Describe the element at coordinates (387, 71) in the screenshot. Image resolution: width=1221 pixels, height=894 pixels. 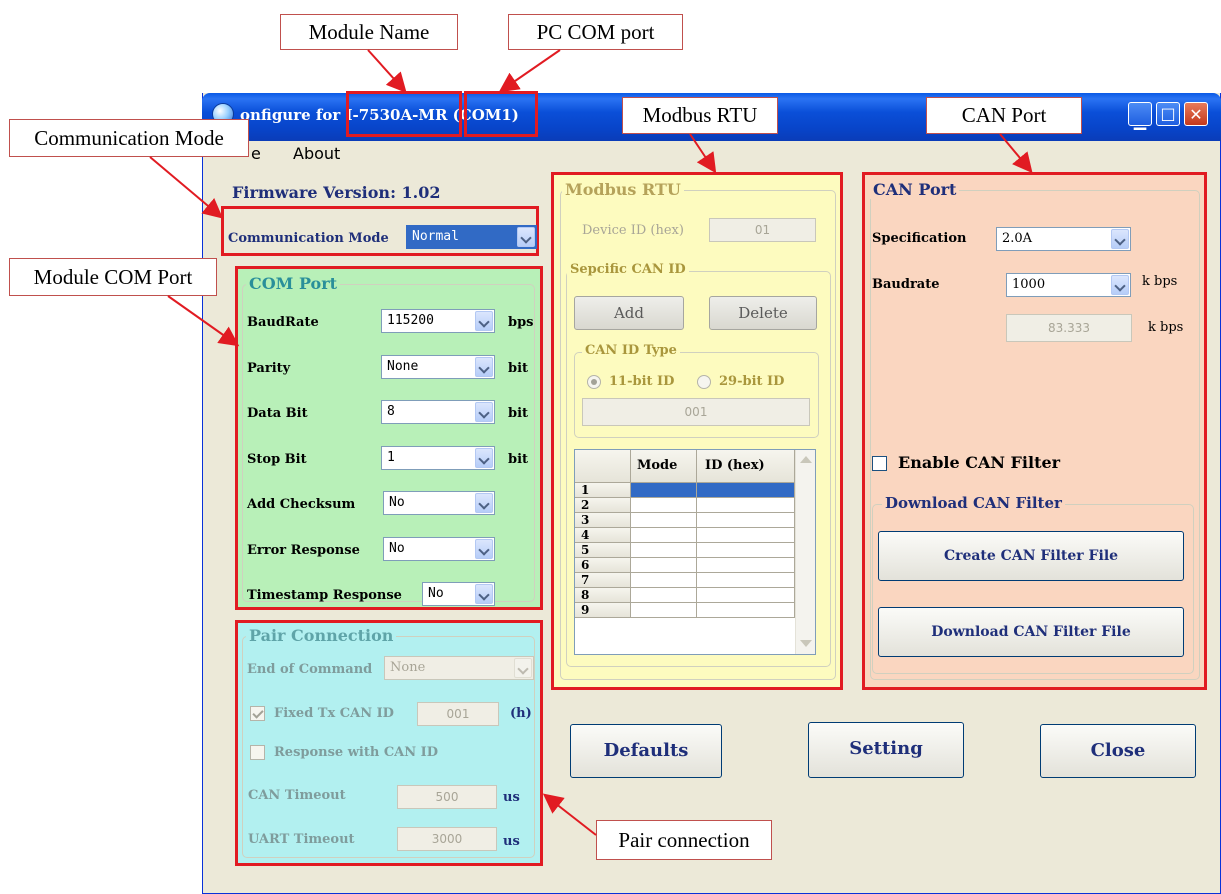
I see `arrow-module-name` at that location.